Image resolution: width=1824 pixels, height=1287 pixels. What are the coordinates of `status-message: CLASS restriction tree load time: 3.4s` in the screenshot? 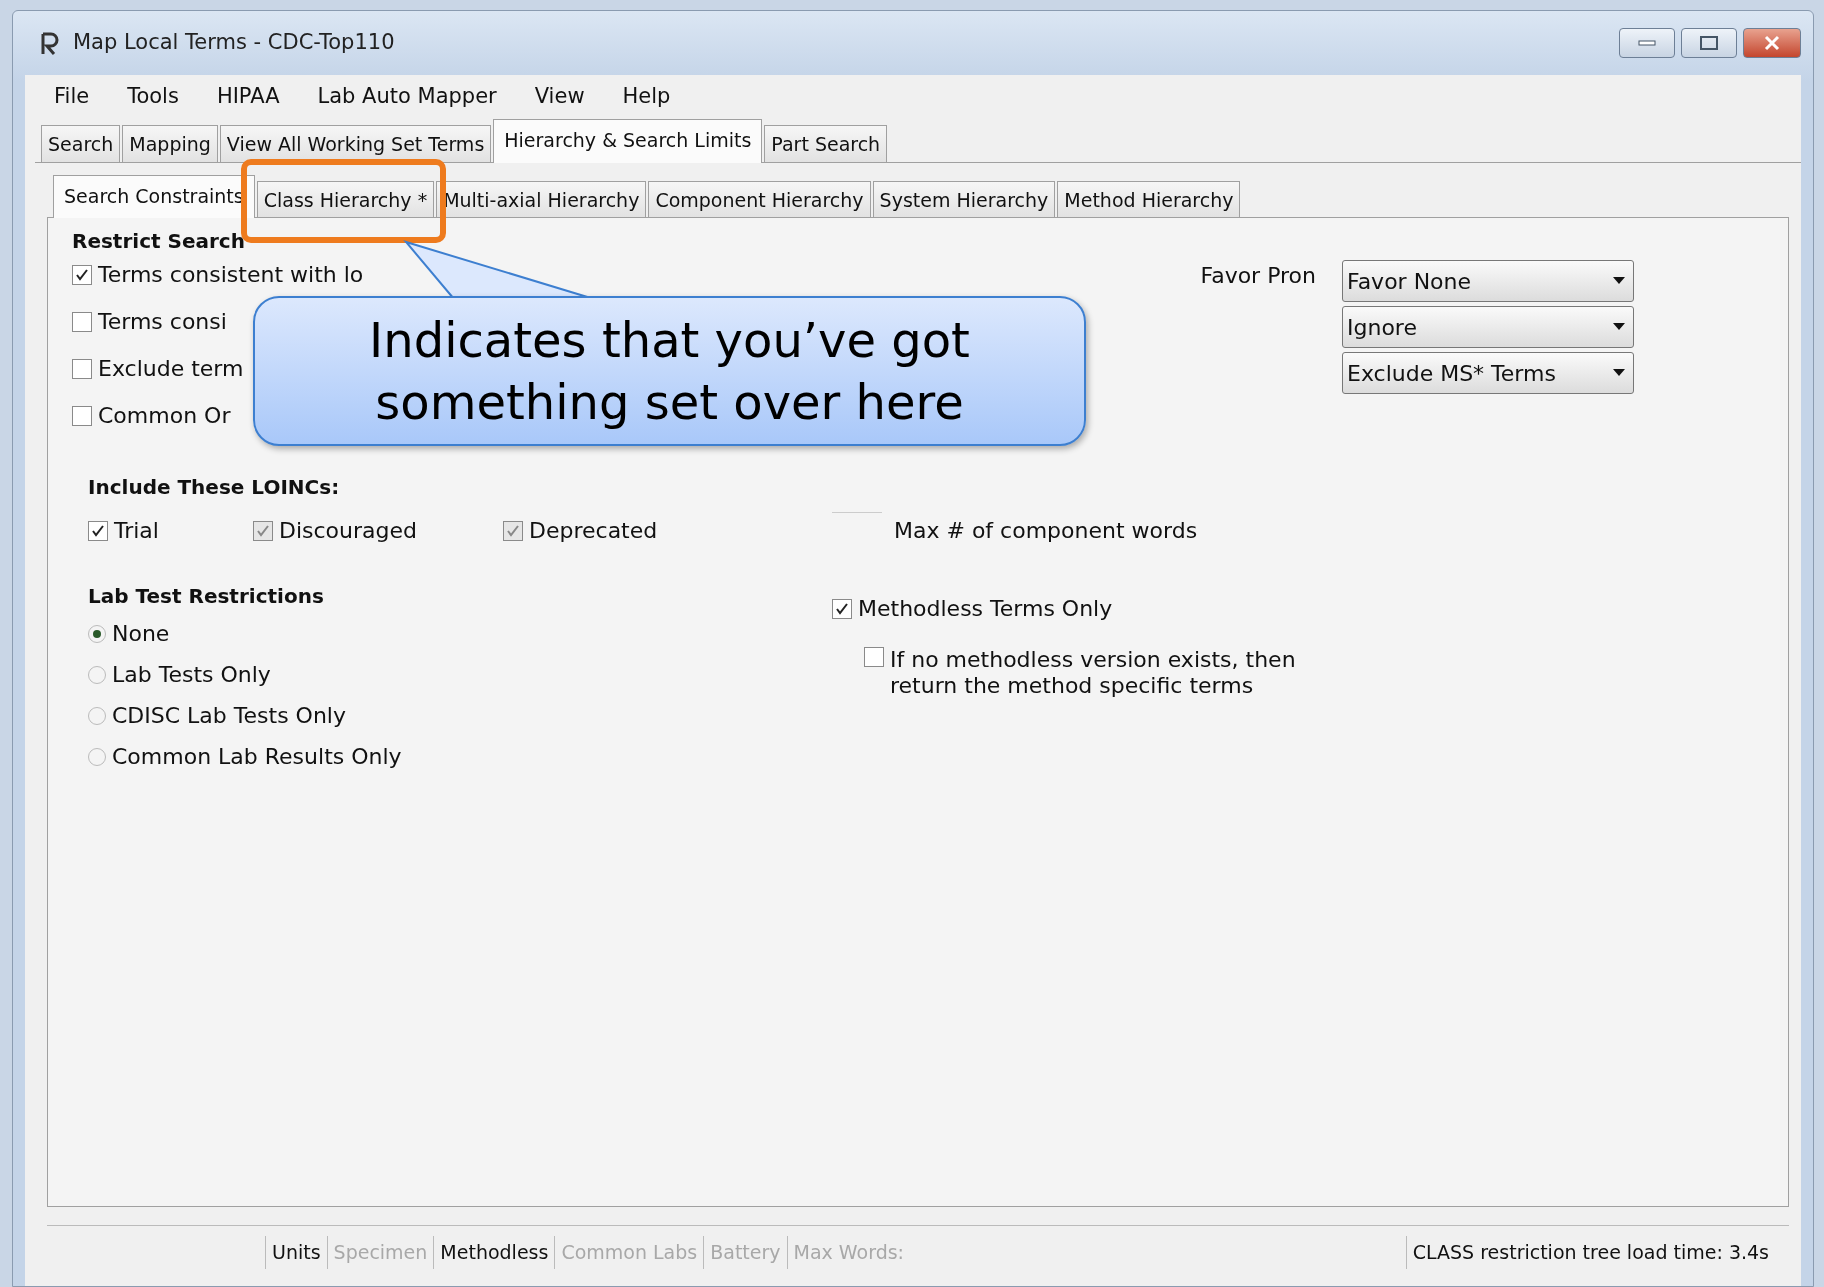 It's located at (1597, 1252).